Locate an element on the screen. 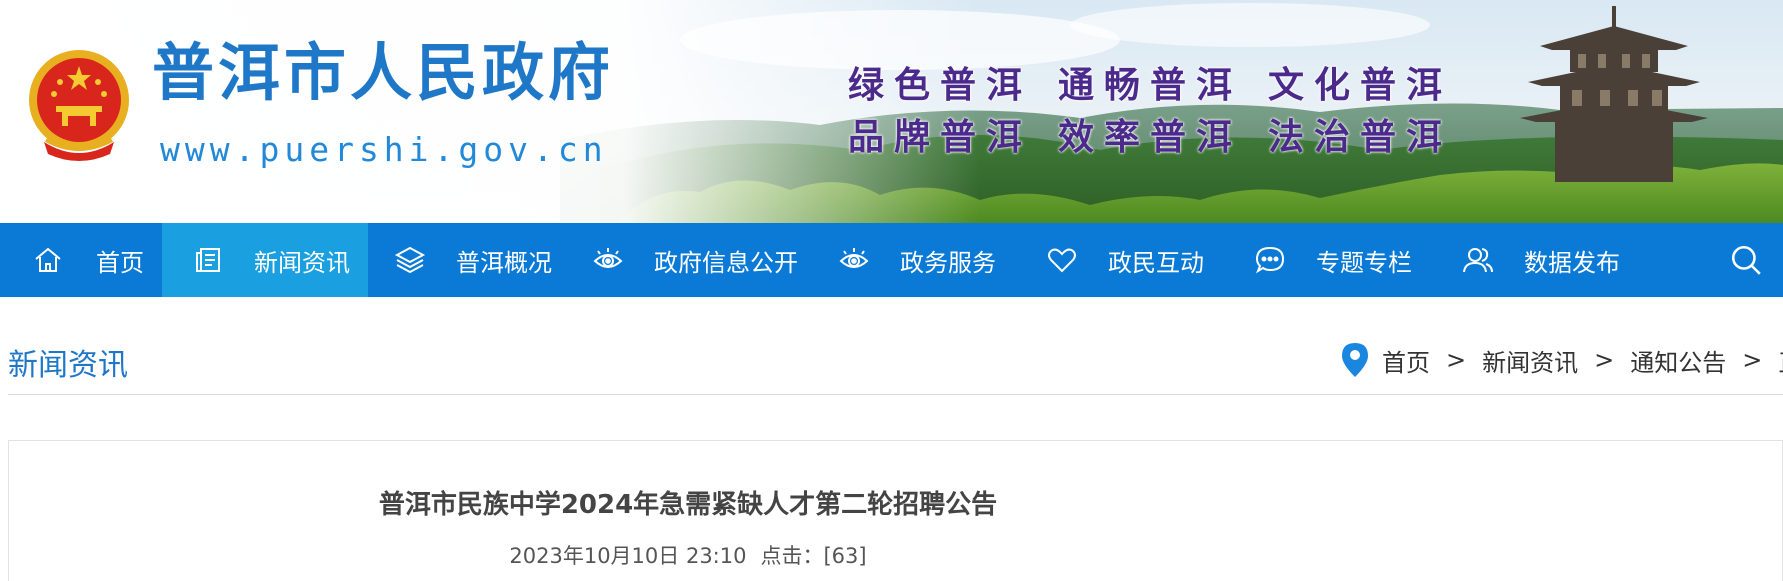 This screenshot has width=1783, height=581. home-icon is located at coordinates (48, 260).